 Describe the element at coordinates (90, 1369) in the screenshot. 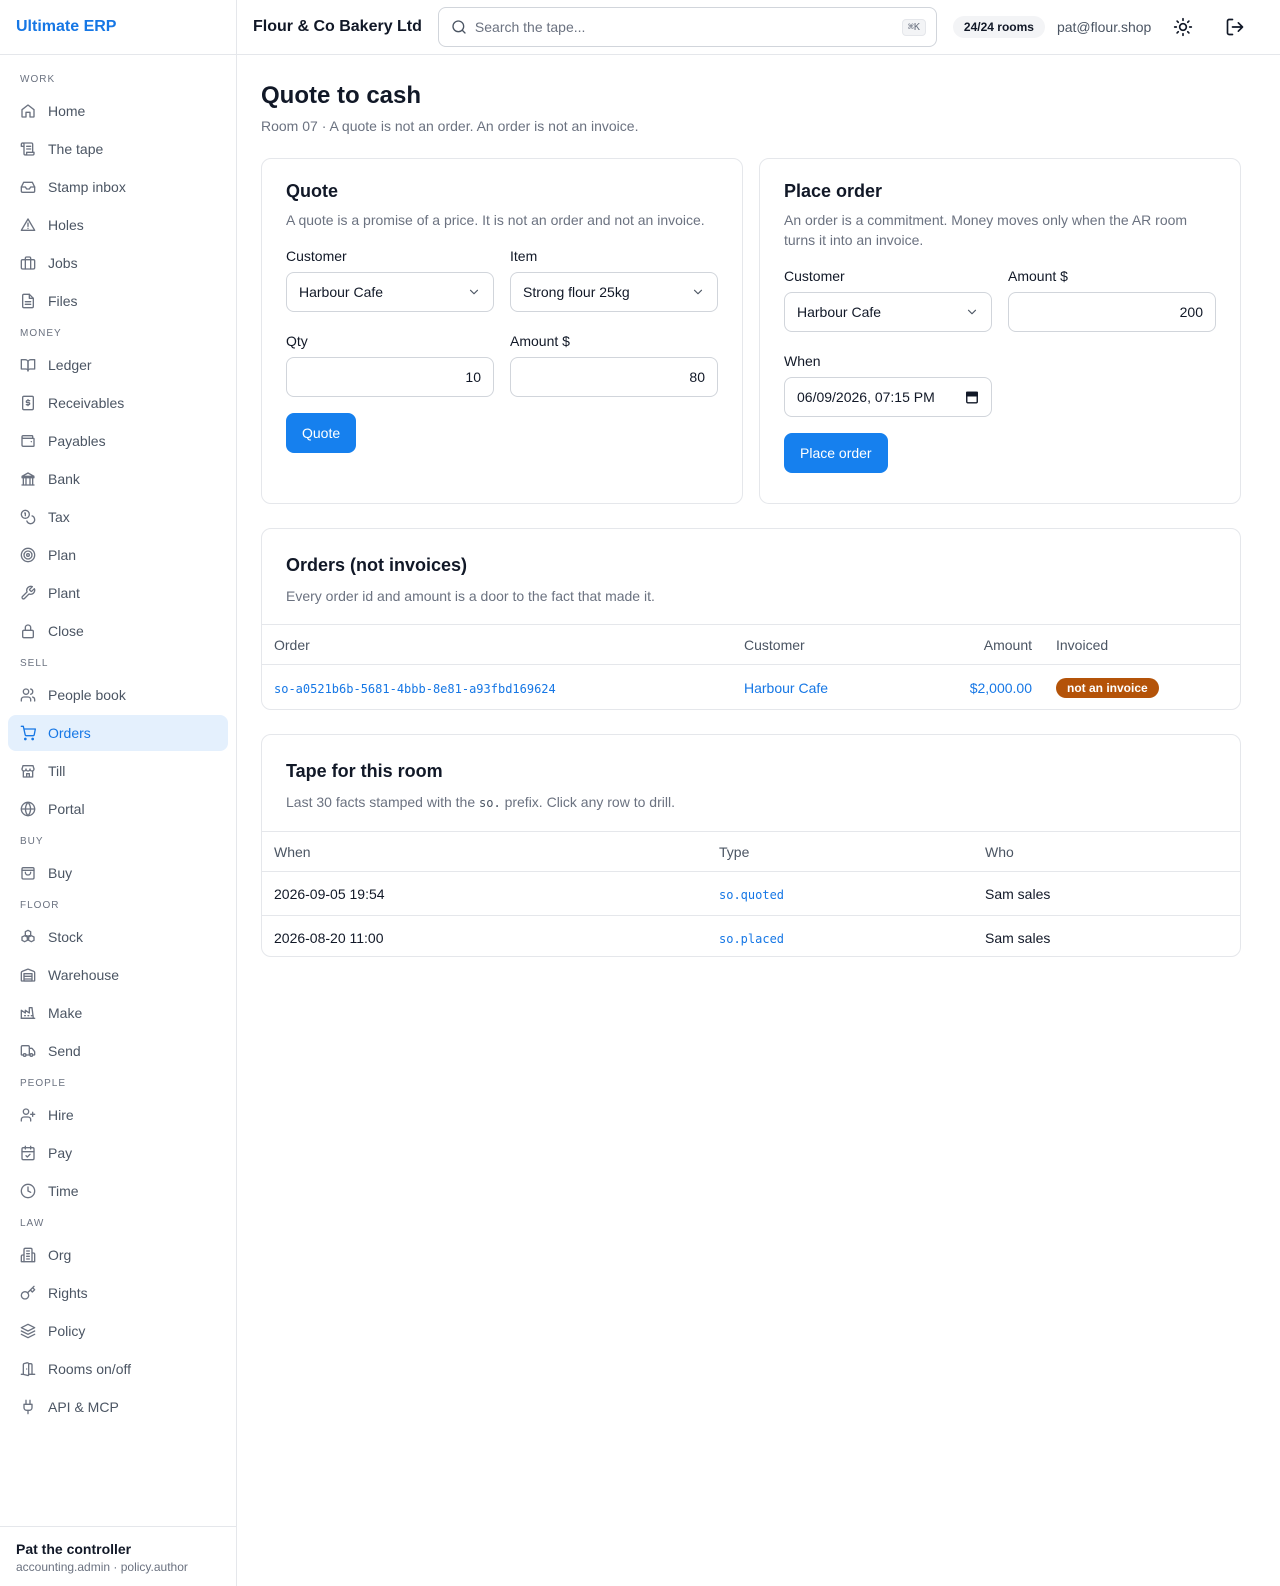

I see `sidebar-item-label: Rooms on/off` at that location.